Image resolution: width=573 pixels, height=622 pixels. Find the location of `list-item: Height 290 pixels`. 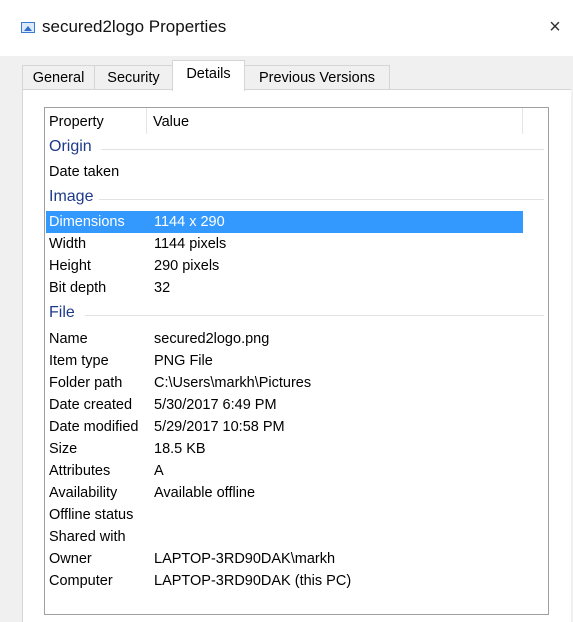

list-item: Height 290 pixels is located at coordinates (284, 266).